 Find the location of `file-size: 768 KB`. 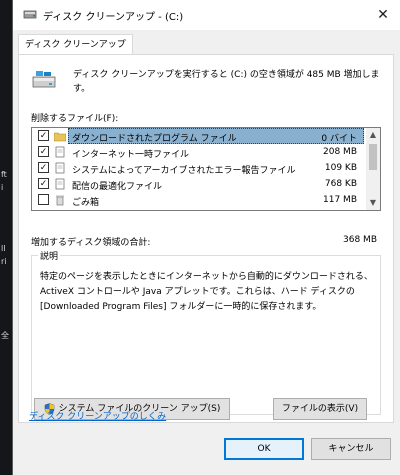

file-size: 768 KB is located at coordinates (340, 184).